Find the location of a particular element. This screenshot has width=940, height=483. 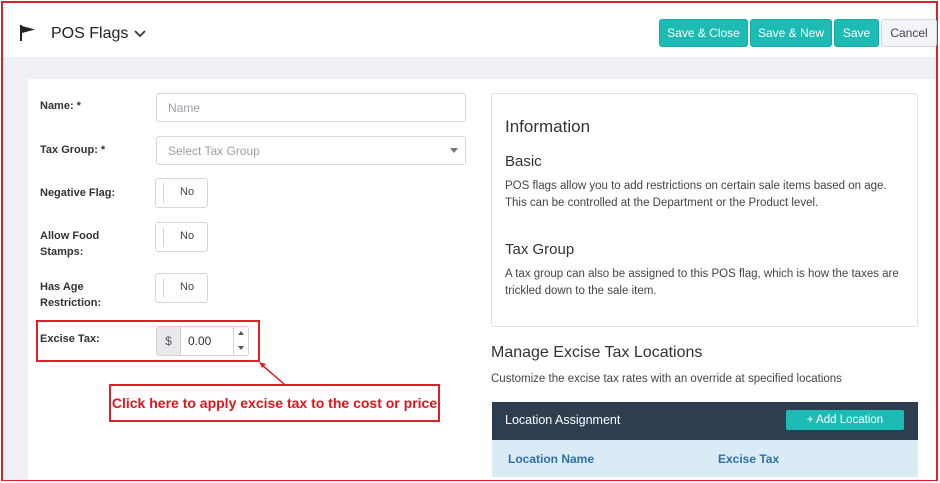

flag-icon is located at coordinates (27, 33).